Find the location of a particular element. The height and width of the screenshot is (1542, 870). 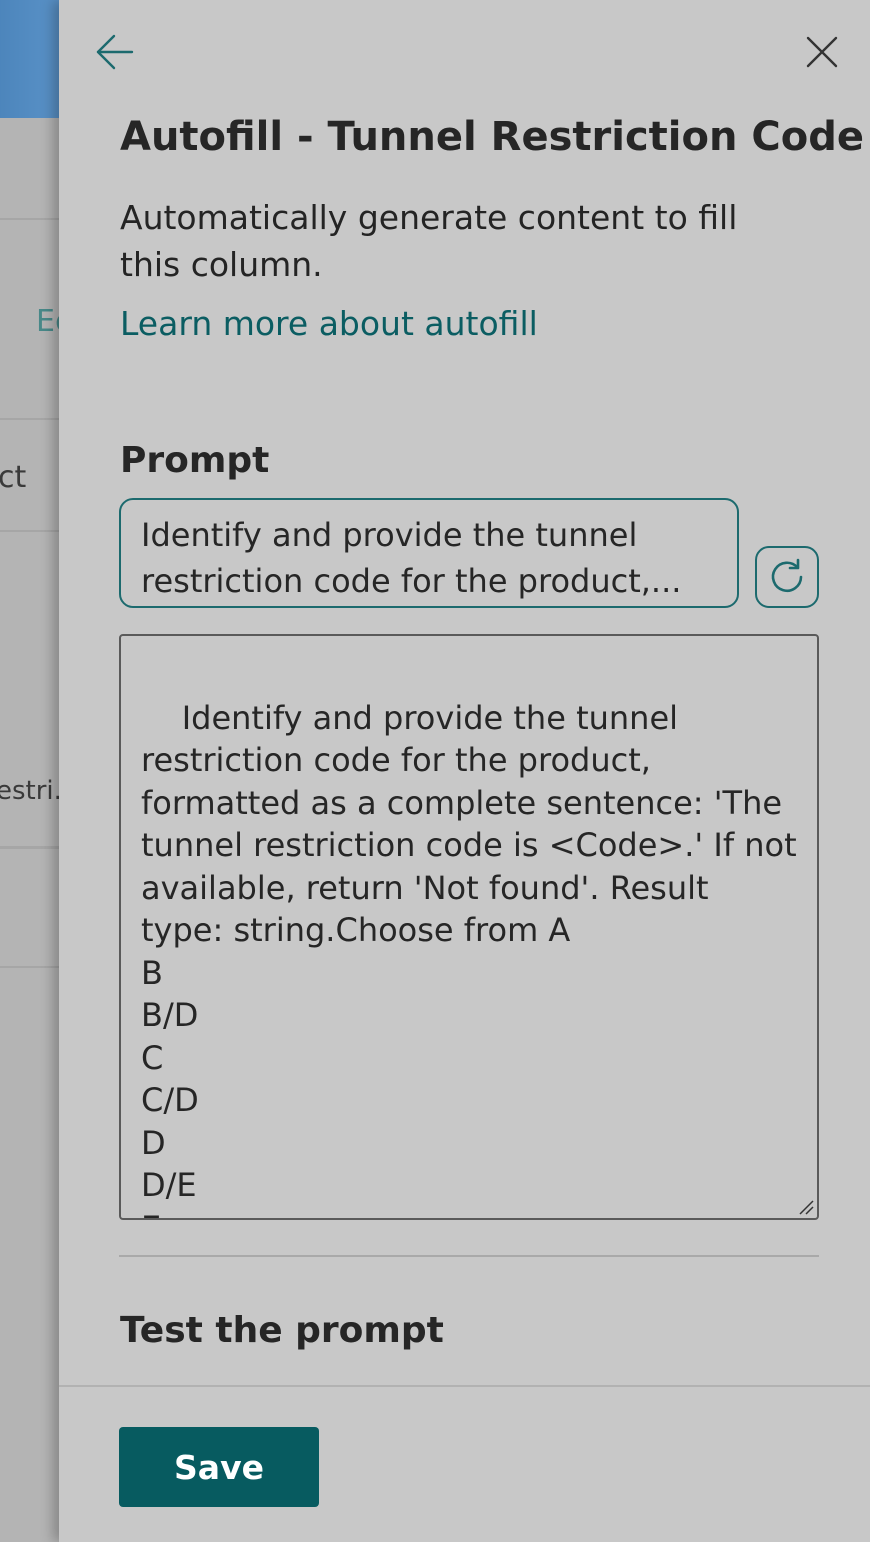

close-icon is located at coordinates (822, 52).